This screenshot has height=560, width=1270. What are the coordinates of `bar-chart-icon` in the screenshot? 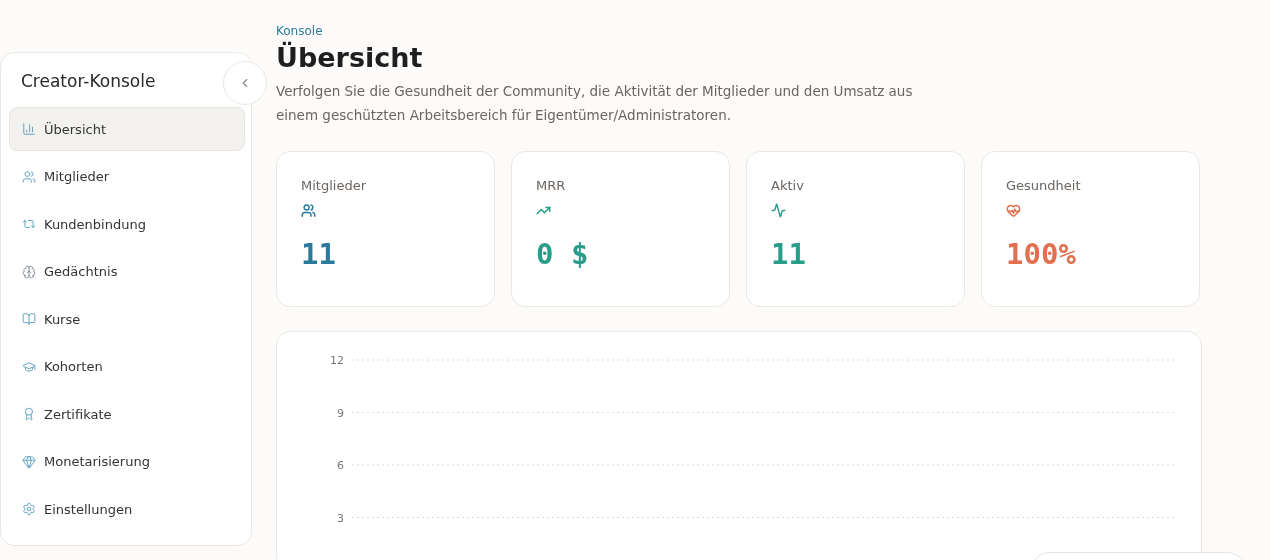 It's located at (29, 129).